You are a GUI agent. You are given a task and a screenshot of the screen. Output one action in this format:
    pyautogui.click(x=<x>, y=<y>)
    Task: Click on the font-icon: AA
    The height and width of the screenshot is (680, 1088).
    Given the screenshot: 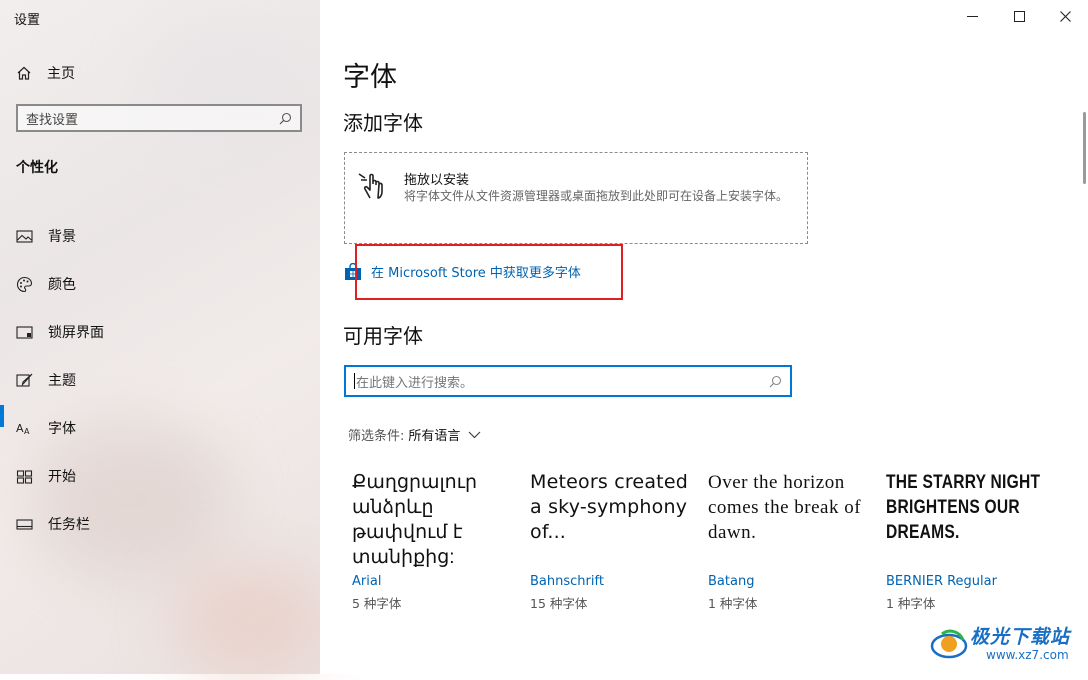 What is the action you would take?
    pyautogui.click(x=23, y=429)
    